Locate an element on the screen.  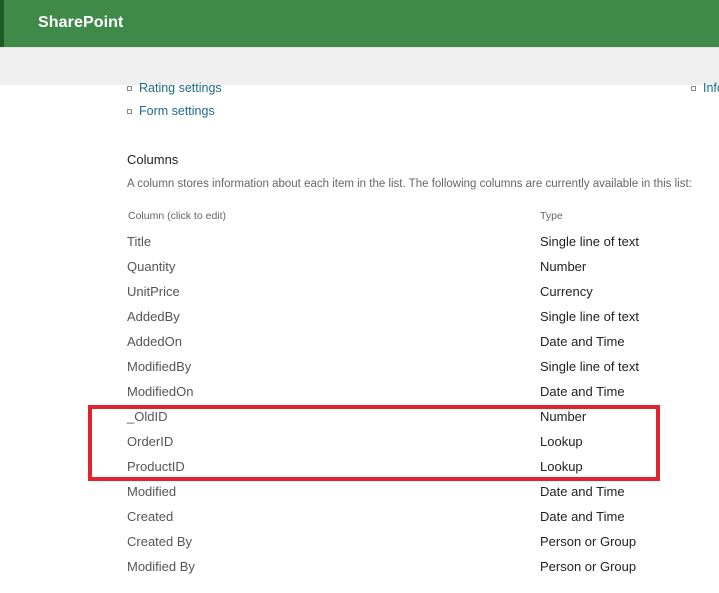
column-name-link: ModifiedOn is located at coordinates (160, 391).